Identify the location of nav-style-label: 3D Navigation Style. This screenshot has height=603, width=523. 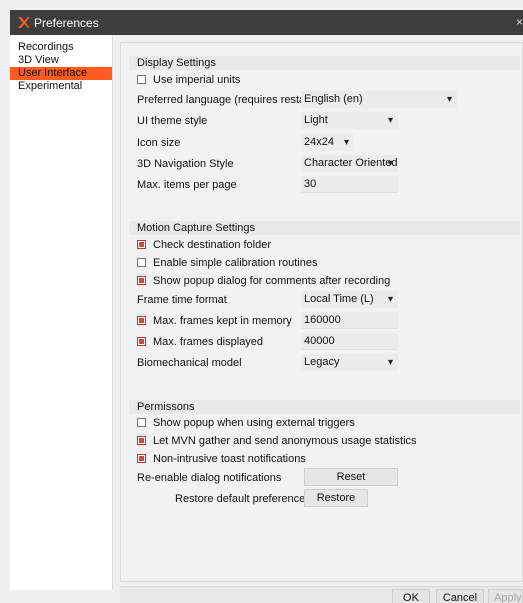
(185, 164).